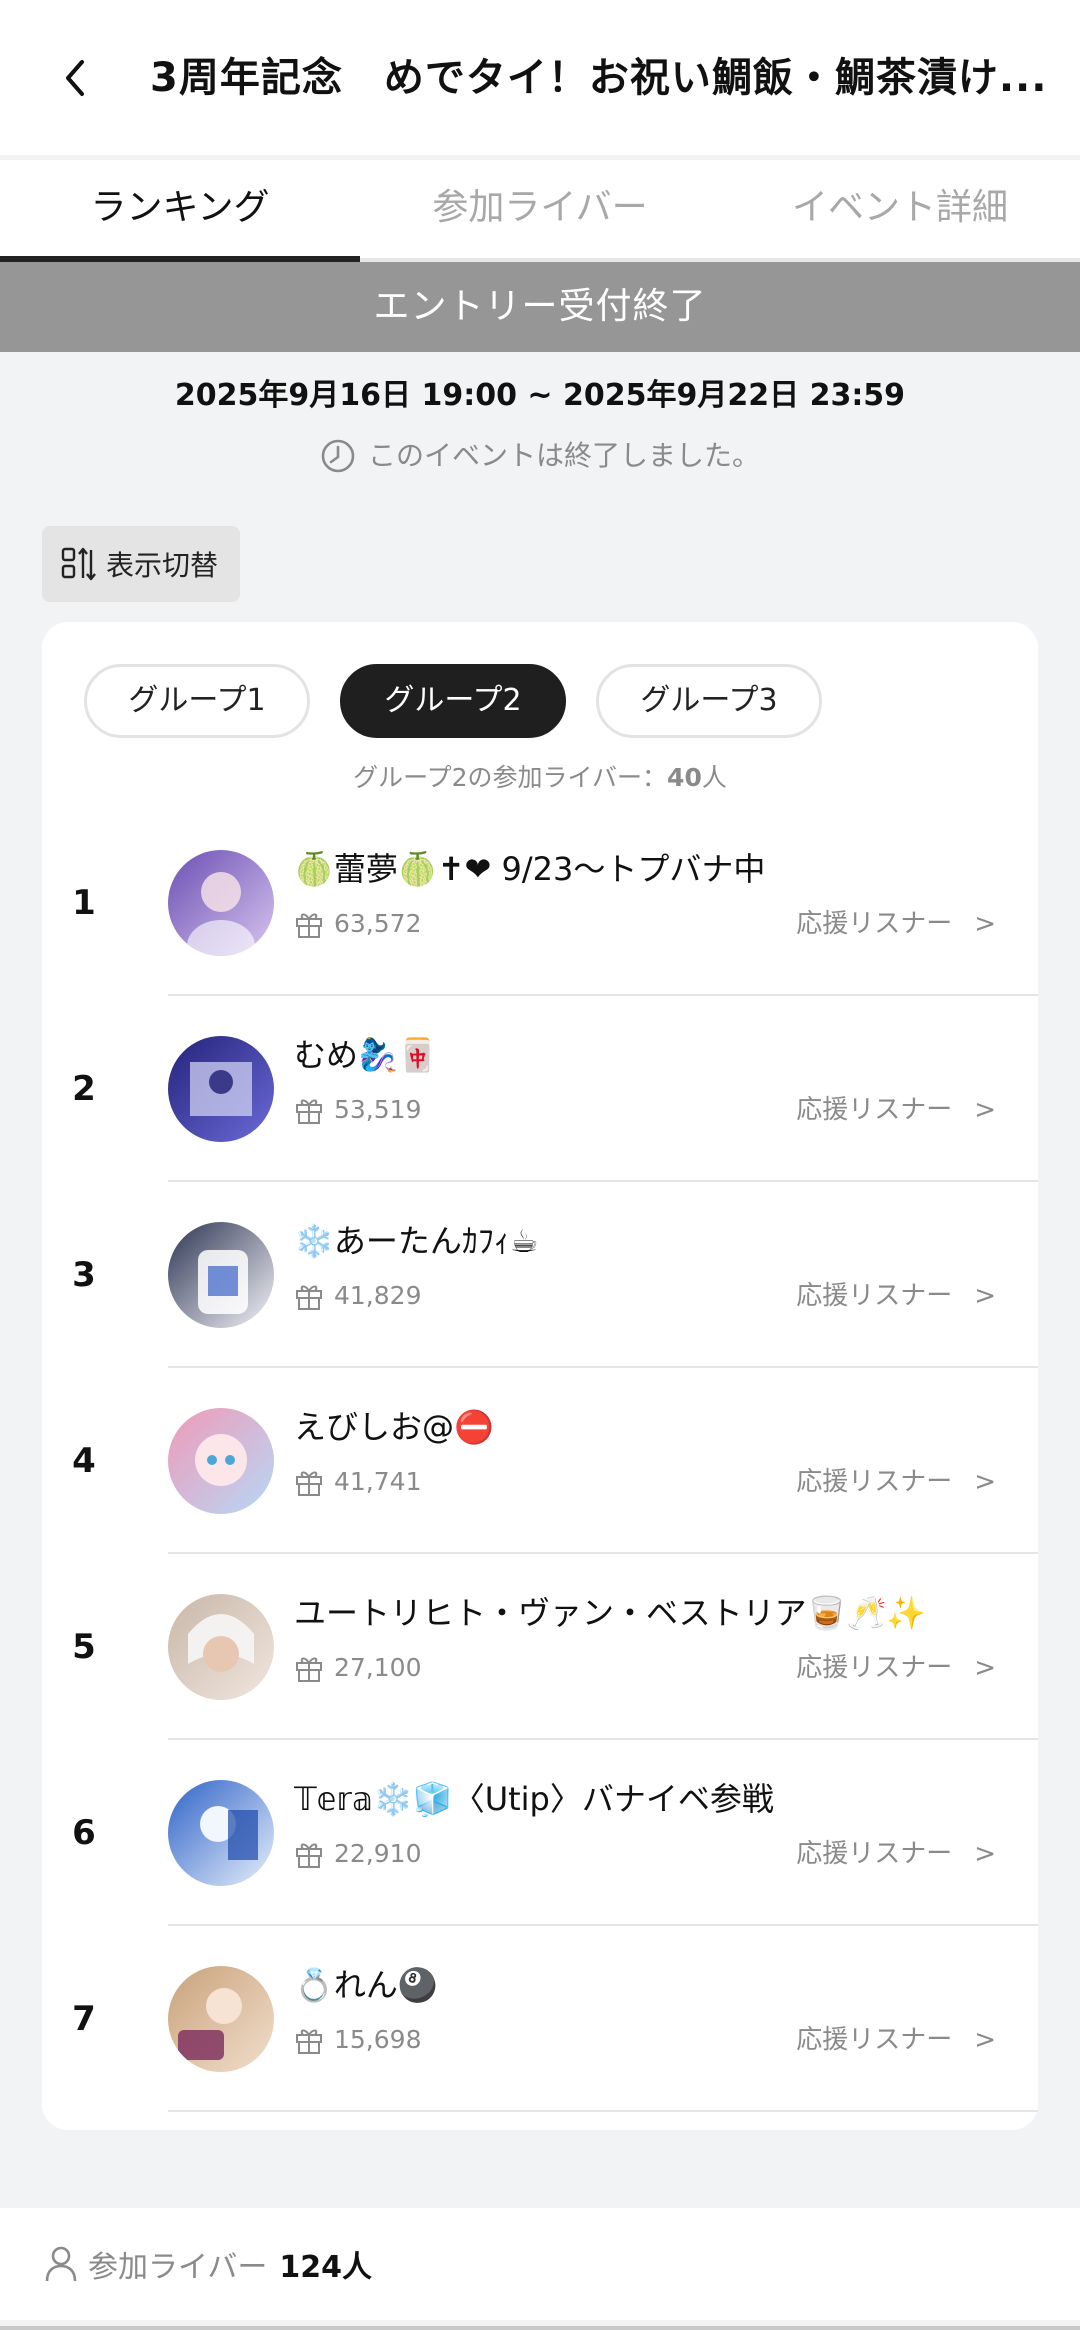 This screenshot has height=2330, width=1080. Describe the element at coordinates (540, 1275) in the screenshot. I see `ranking-row: 3 ❄️あーたんｶﾌｨ☕ 41,829 応援リスナー >` at that location.